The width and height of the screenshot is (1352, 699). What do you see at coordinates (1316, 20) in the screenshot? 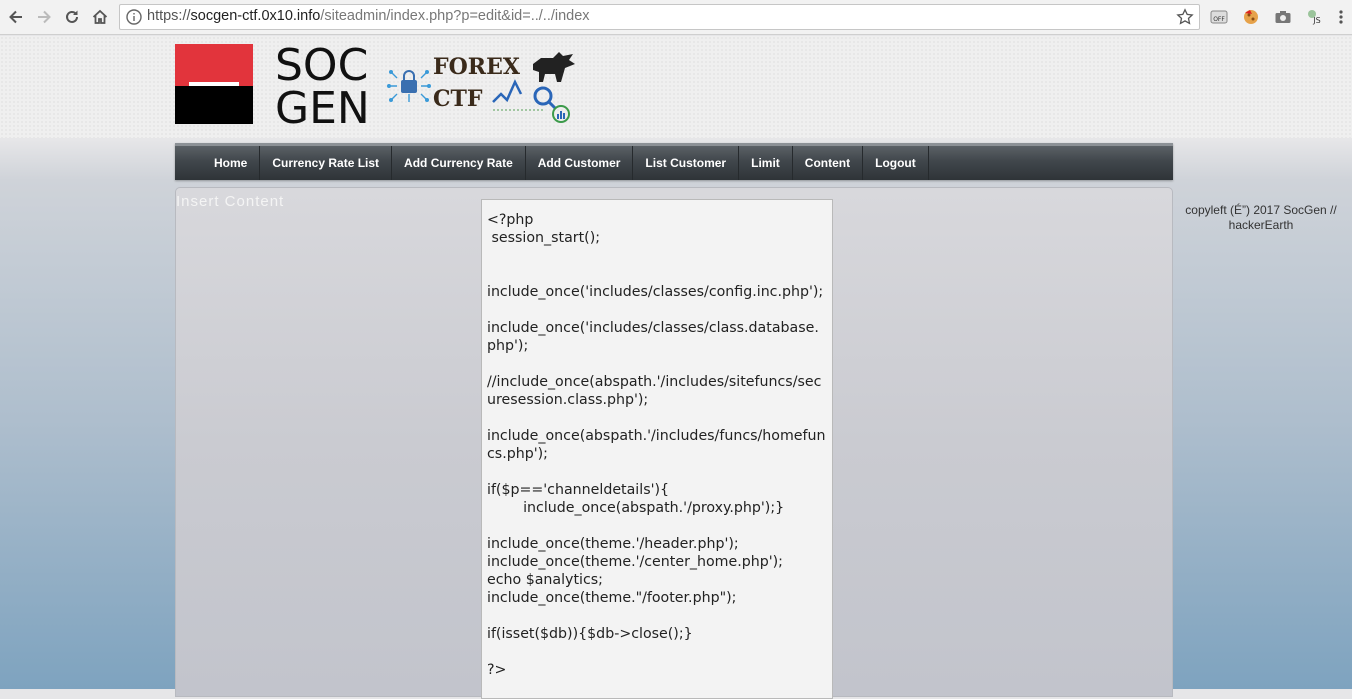
I see `svg-text: JS` at bounding box center [1316, 20].